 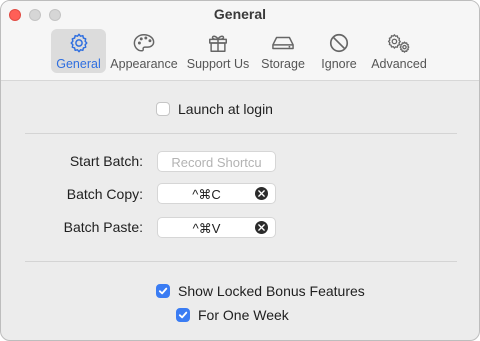 I want to click on start-batch-shortcut-recorder: Record Shortcu, so click(x=216, y=161).